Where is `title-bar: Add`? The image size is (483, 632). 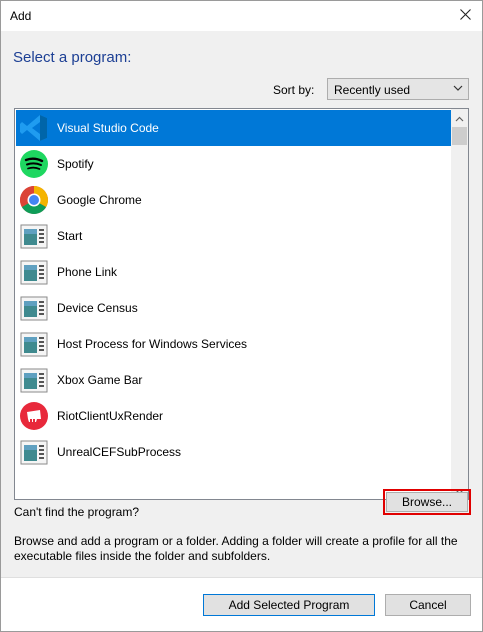 title-bar: Add is located at coordinates (241, 16).